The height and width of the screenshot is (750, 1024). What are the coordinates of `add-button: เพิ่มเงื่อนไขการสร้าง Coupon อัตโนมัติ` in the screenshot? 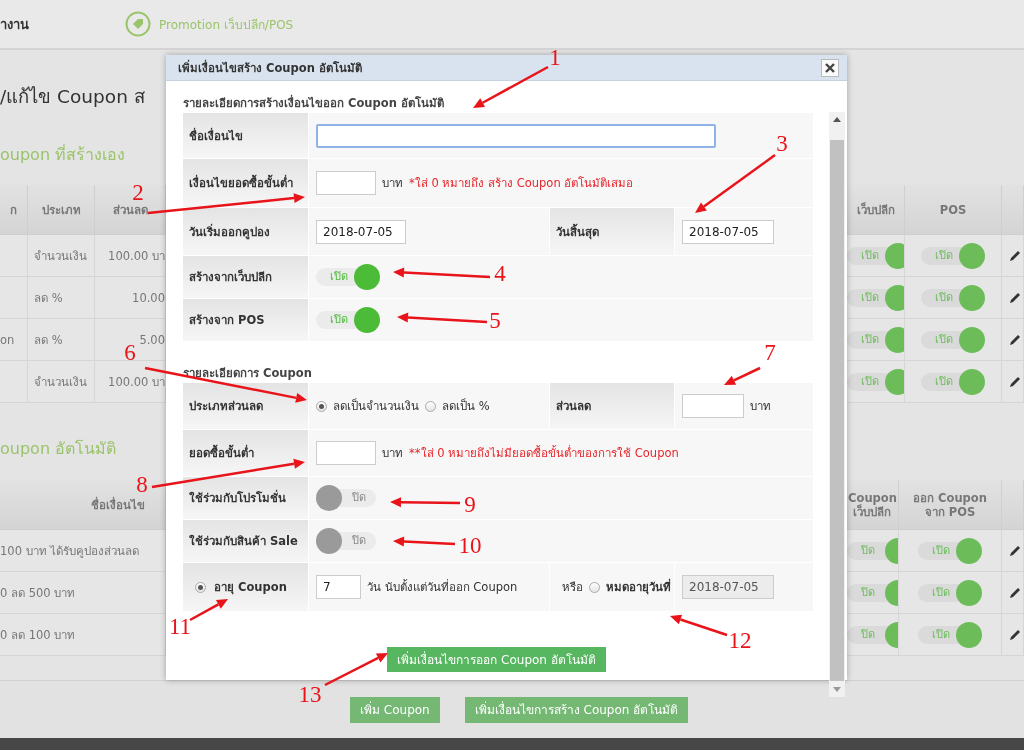 It's located at (576, 709).